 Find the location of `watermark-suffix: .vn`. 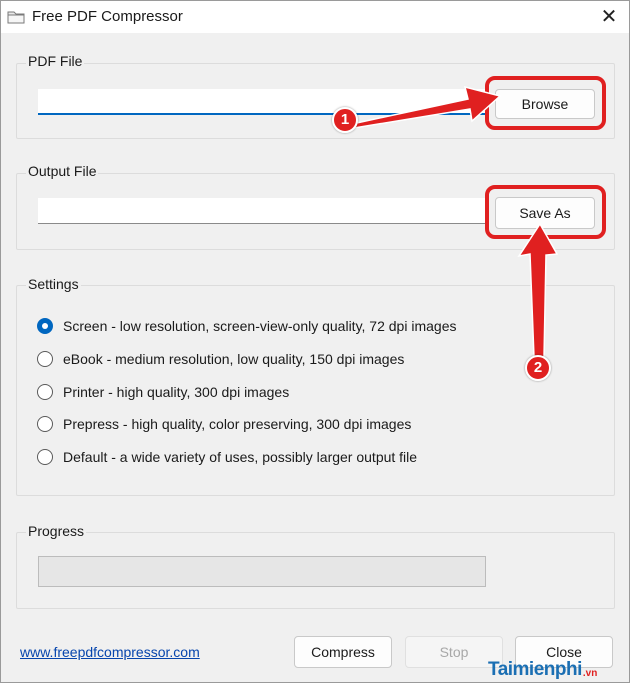

watermark-suffix: .vn is located at coordinates (590, 673).